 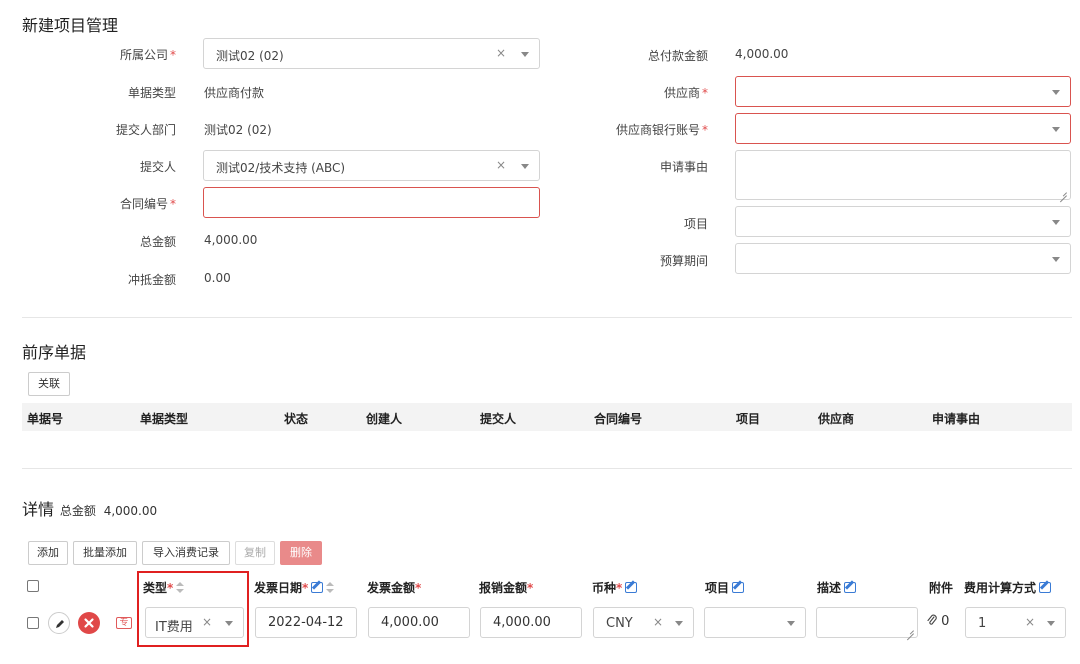 I want to click on column-header-label: 项目, so click(x=717, y=588).